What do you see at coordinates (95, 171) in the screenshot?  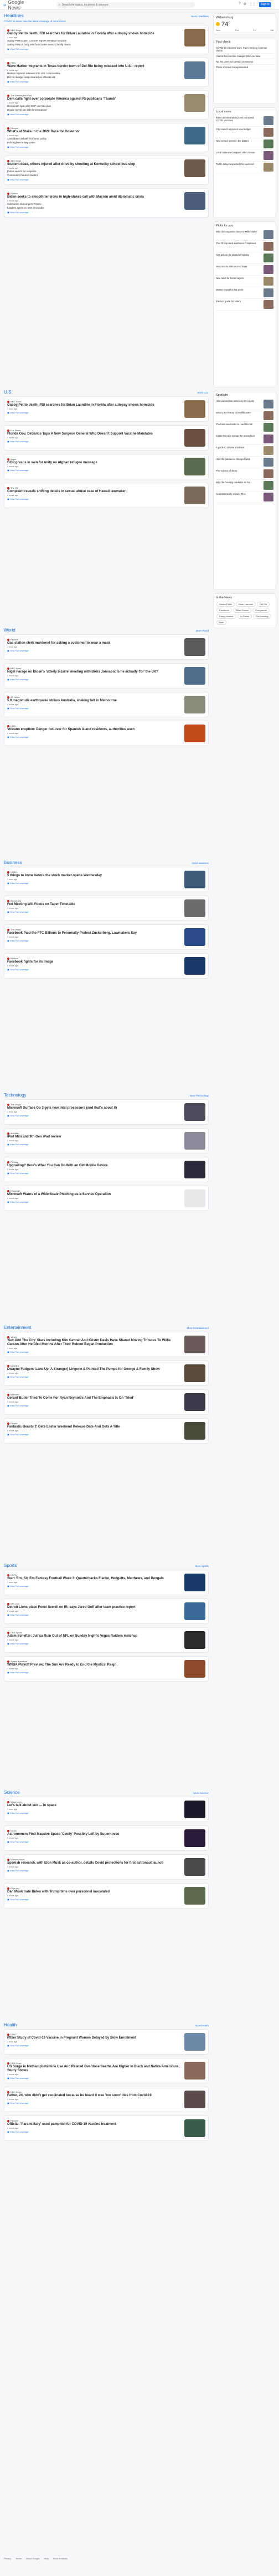 I see `related-link: Police search for suspects` at bounding box center [95, 171].